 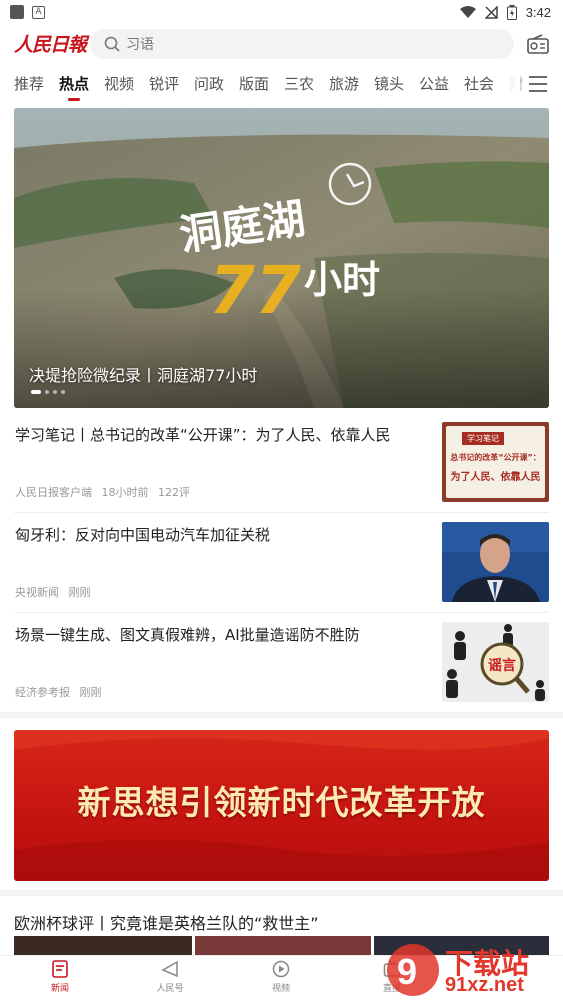 I want to click on news-item: 匈牙利：反对向中国电动汽车加征关税 央视新闻 刚刚, so click(x=281, y=562).